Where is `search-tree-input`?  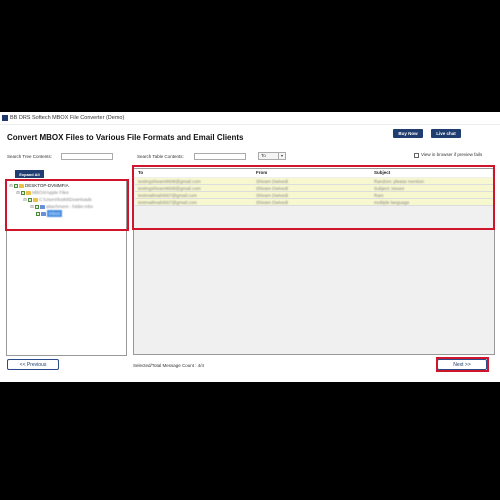
search-tree-input is located at coordinates (87, 156).